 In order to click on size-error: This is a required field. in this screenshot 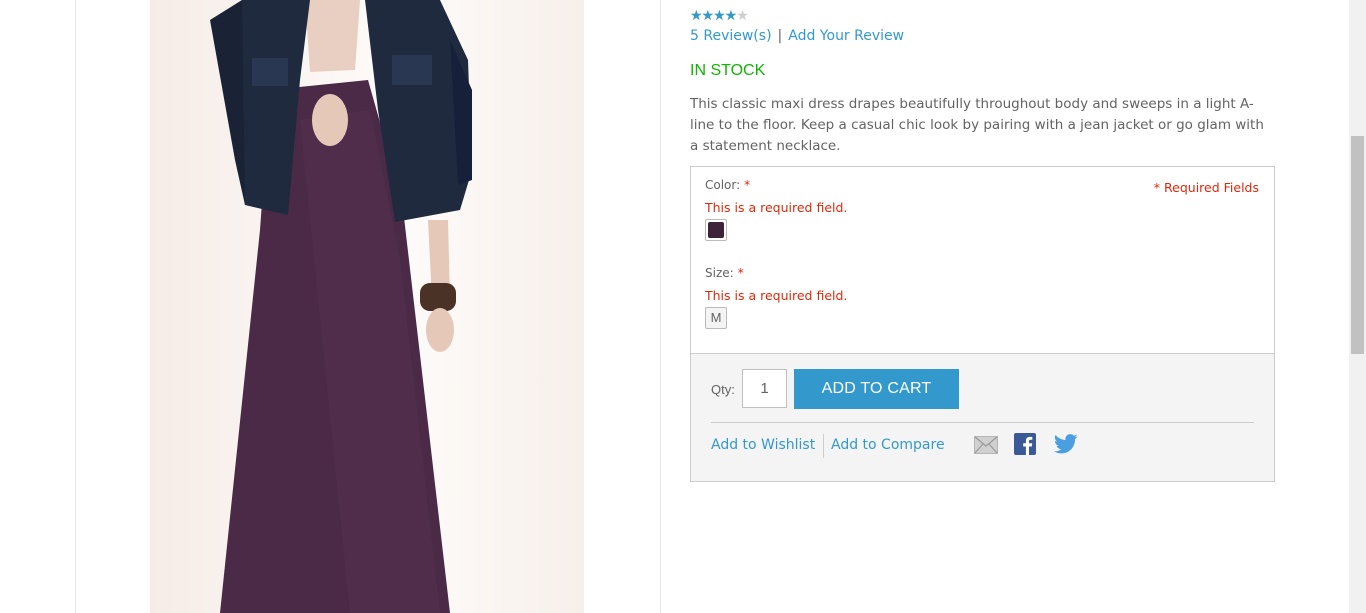, I will do `click(776, 295)`.